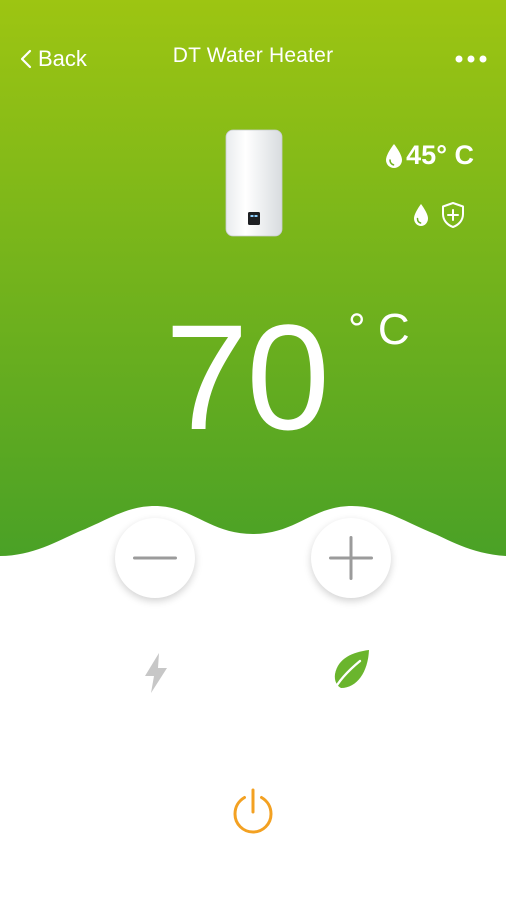 The image size is (506, 900). I want to click on page-title: DT Water Heater, so click(253, 55).